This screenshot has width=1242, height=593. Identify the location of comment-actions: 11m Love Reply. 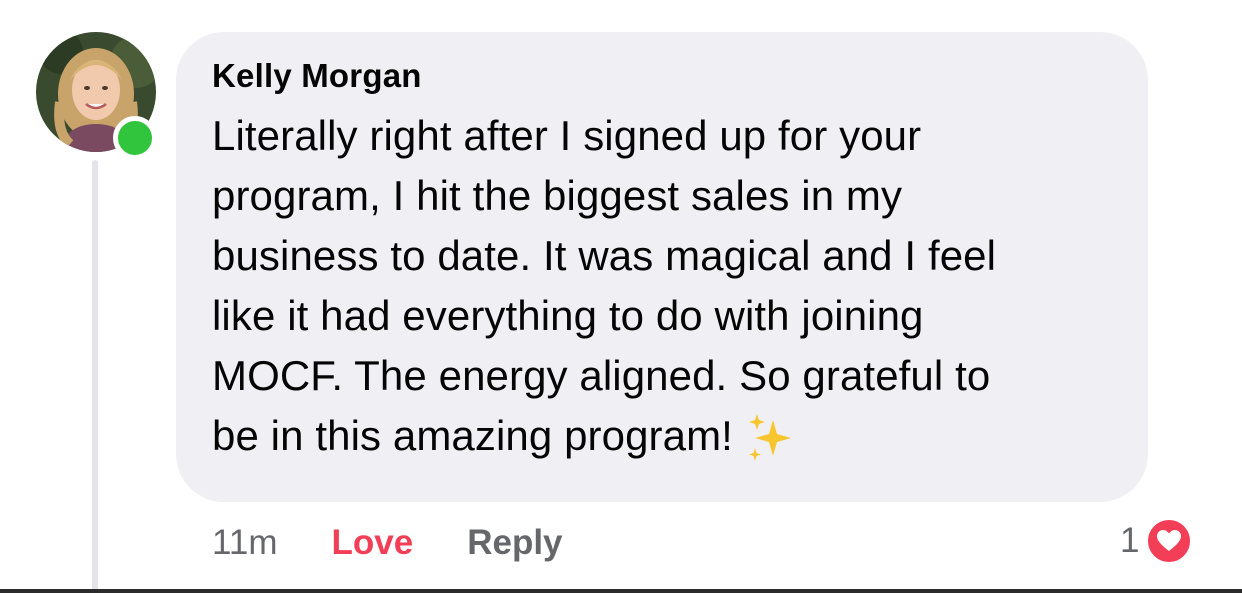
(387, 543).